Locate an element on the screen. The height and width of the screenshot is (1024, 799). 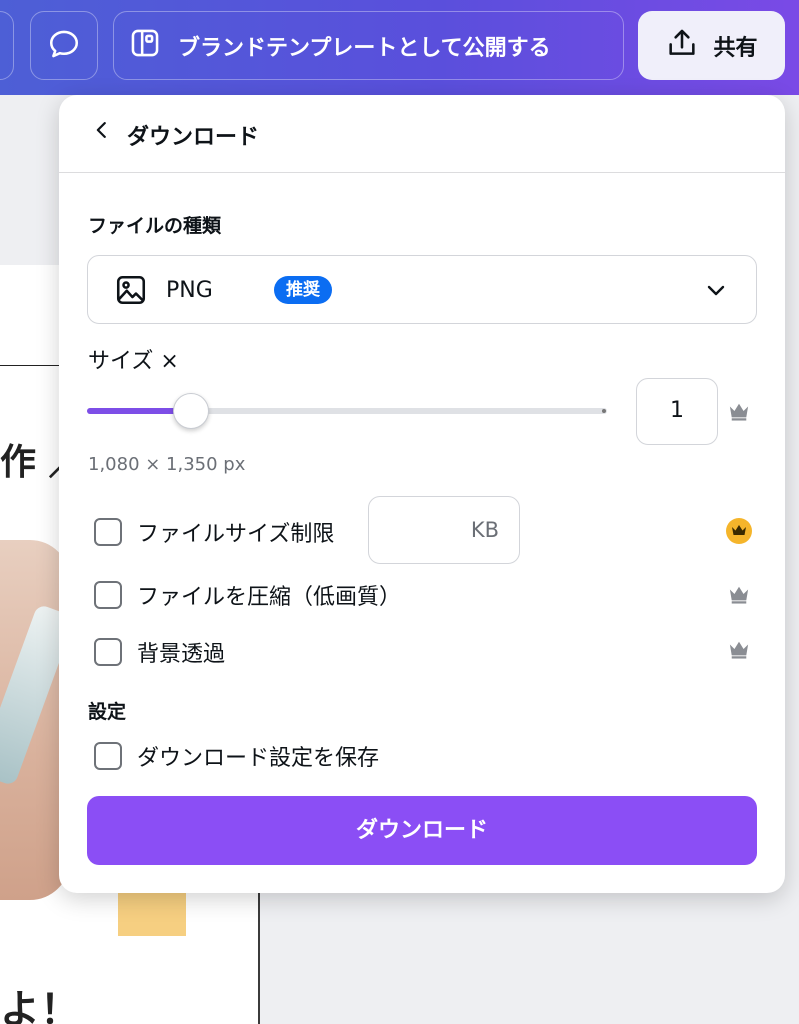
back-chevron-icon is located at coordinates (102, 132).